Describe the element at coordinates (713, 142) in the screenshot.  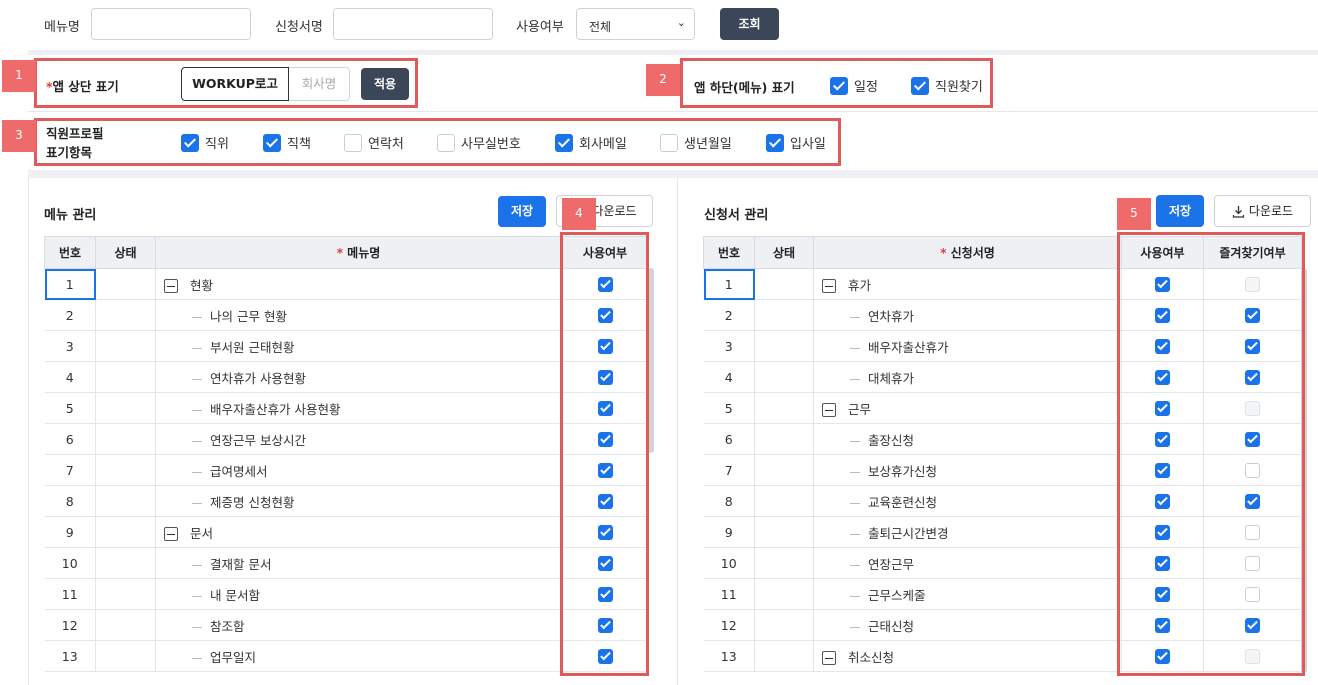
I see `profile-option-birthdate: 생년월일` at that location.